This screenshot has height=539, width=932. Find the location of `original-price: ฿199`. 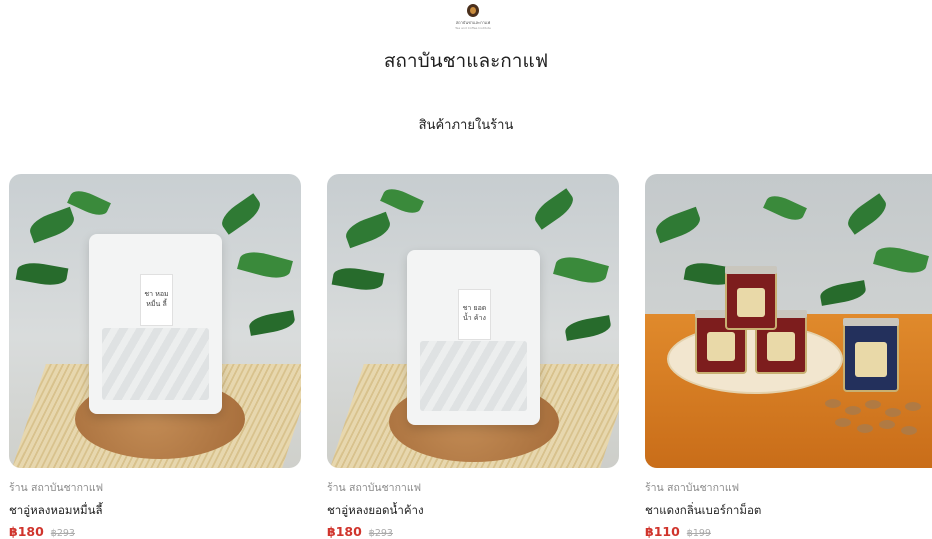

original-price: ฿199 is located at coordinates (698, 533).